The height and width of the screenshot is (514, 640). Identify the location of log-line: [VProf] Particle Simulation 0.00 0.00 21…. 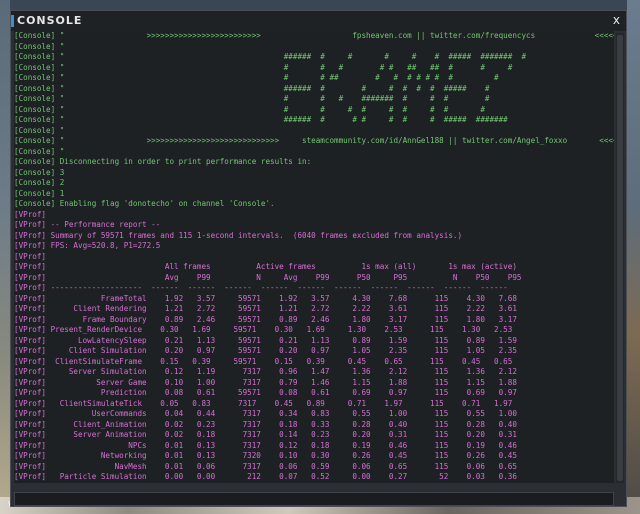
(265, 476).